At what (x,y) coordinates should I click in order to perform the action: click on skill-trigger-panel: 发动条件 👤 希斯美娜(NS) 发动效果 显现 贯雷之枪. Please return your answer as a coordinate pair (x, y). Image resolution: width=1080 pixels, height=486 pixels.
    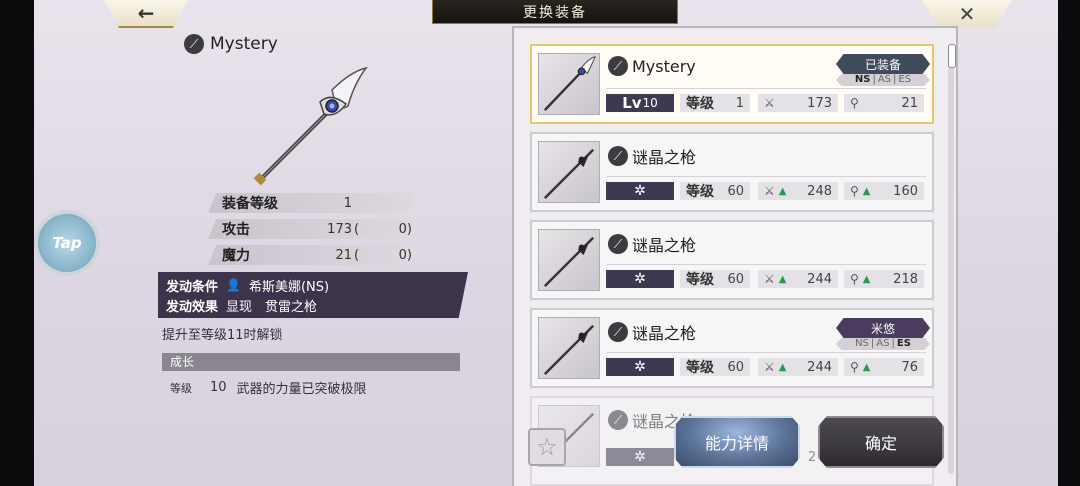
    Looking at the image, I should click on (313, 295).